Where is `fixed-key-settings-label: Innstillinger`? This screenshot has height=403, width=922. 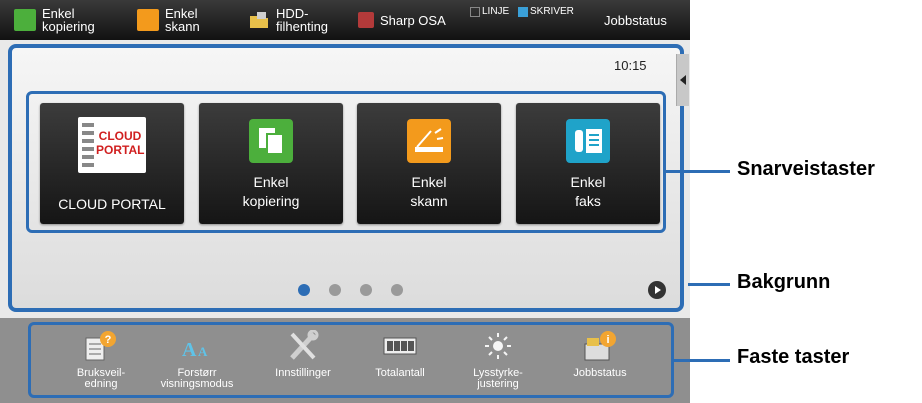
fixed-key-settings-label: Innstillinger is located at coordinates (303, 373).